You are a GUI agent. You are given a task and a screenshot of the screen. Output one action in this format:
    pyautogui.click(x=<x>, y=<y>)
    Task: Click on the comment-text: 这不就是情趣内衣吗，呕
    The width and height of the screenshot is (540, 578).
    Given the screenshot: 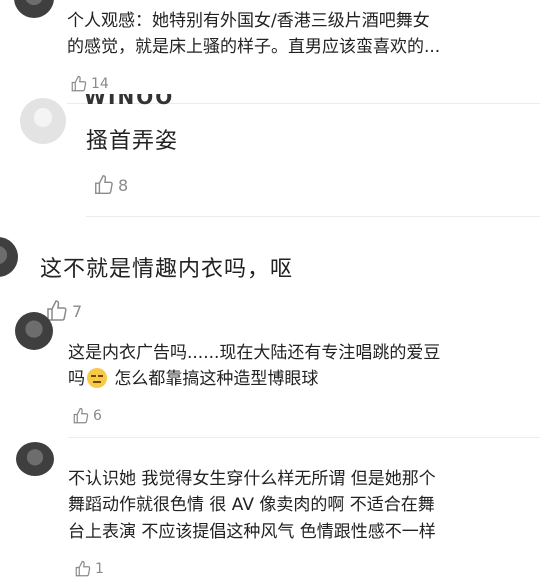 What is the action you would take?
    pyautogui.click(x=167, y=269)
    